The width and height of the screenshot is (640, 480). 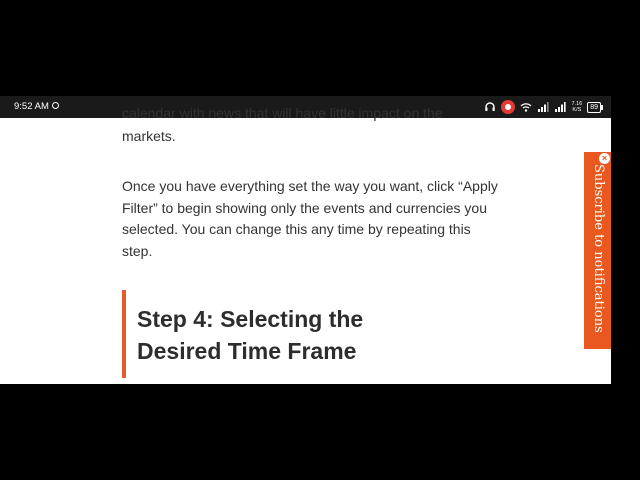 What do you see at coordinates (490, 106) in the screenshot?
I see `headset-icon` at bounding box center [490, 106].